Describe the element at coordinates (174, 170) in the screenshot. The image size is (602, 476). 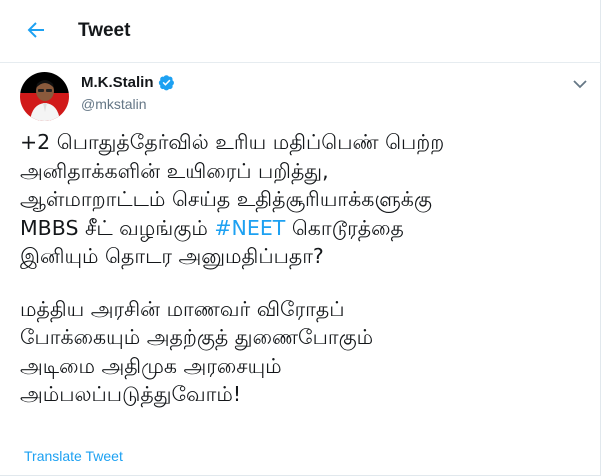
I see `tweet-line: அனிதாக்களின் உயிரைப் பறித்து,` at that location.